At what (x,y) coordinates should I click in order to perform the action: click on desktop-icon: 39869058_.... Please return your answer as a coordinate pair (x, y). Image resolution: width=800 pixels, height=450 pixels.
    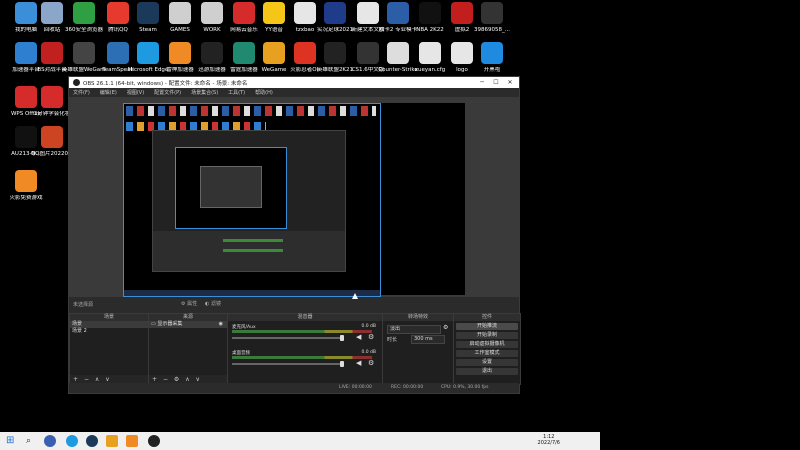
    Looking at the image, I should click on (492, 23).